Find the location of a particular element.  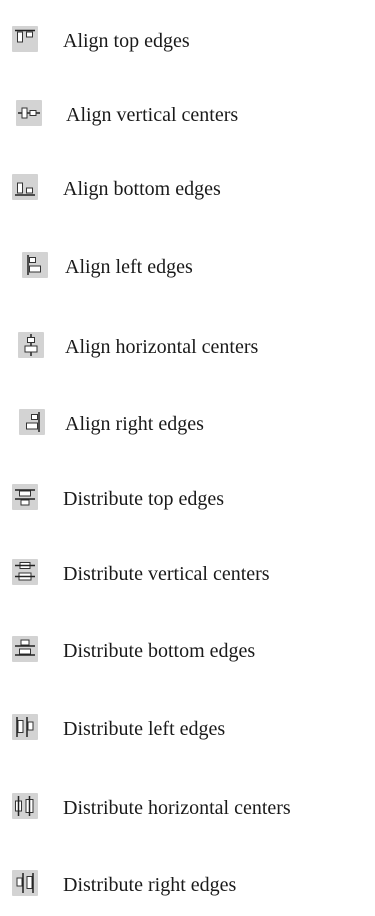

align-right-edges-label: Align right edges is located at coordinates (134, 424).